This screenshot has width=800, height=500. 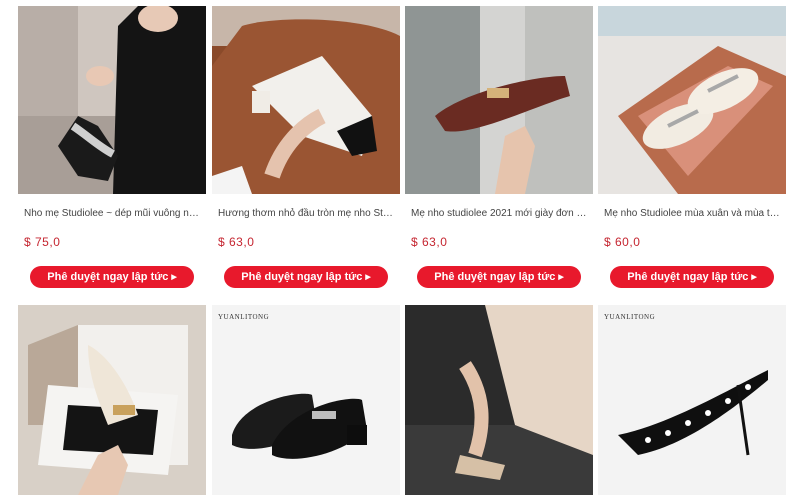 I want to click on product-price: $ 75,0, so click(x=42, y=242).